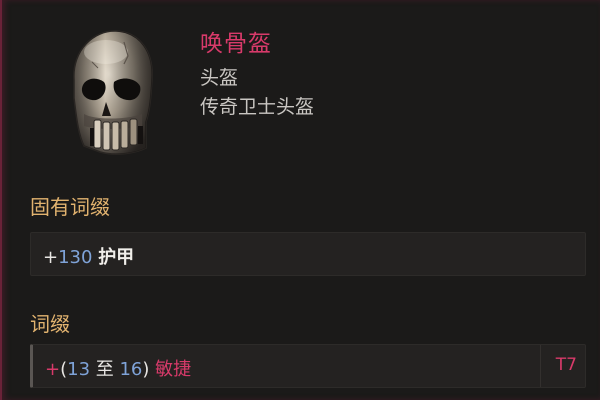  Describe the element at coordinates (131, 369) in the screenshot. I see `affix-max-value: 16` at that location.